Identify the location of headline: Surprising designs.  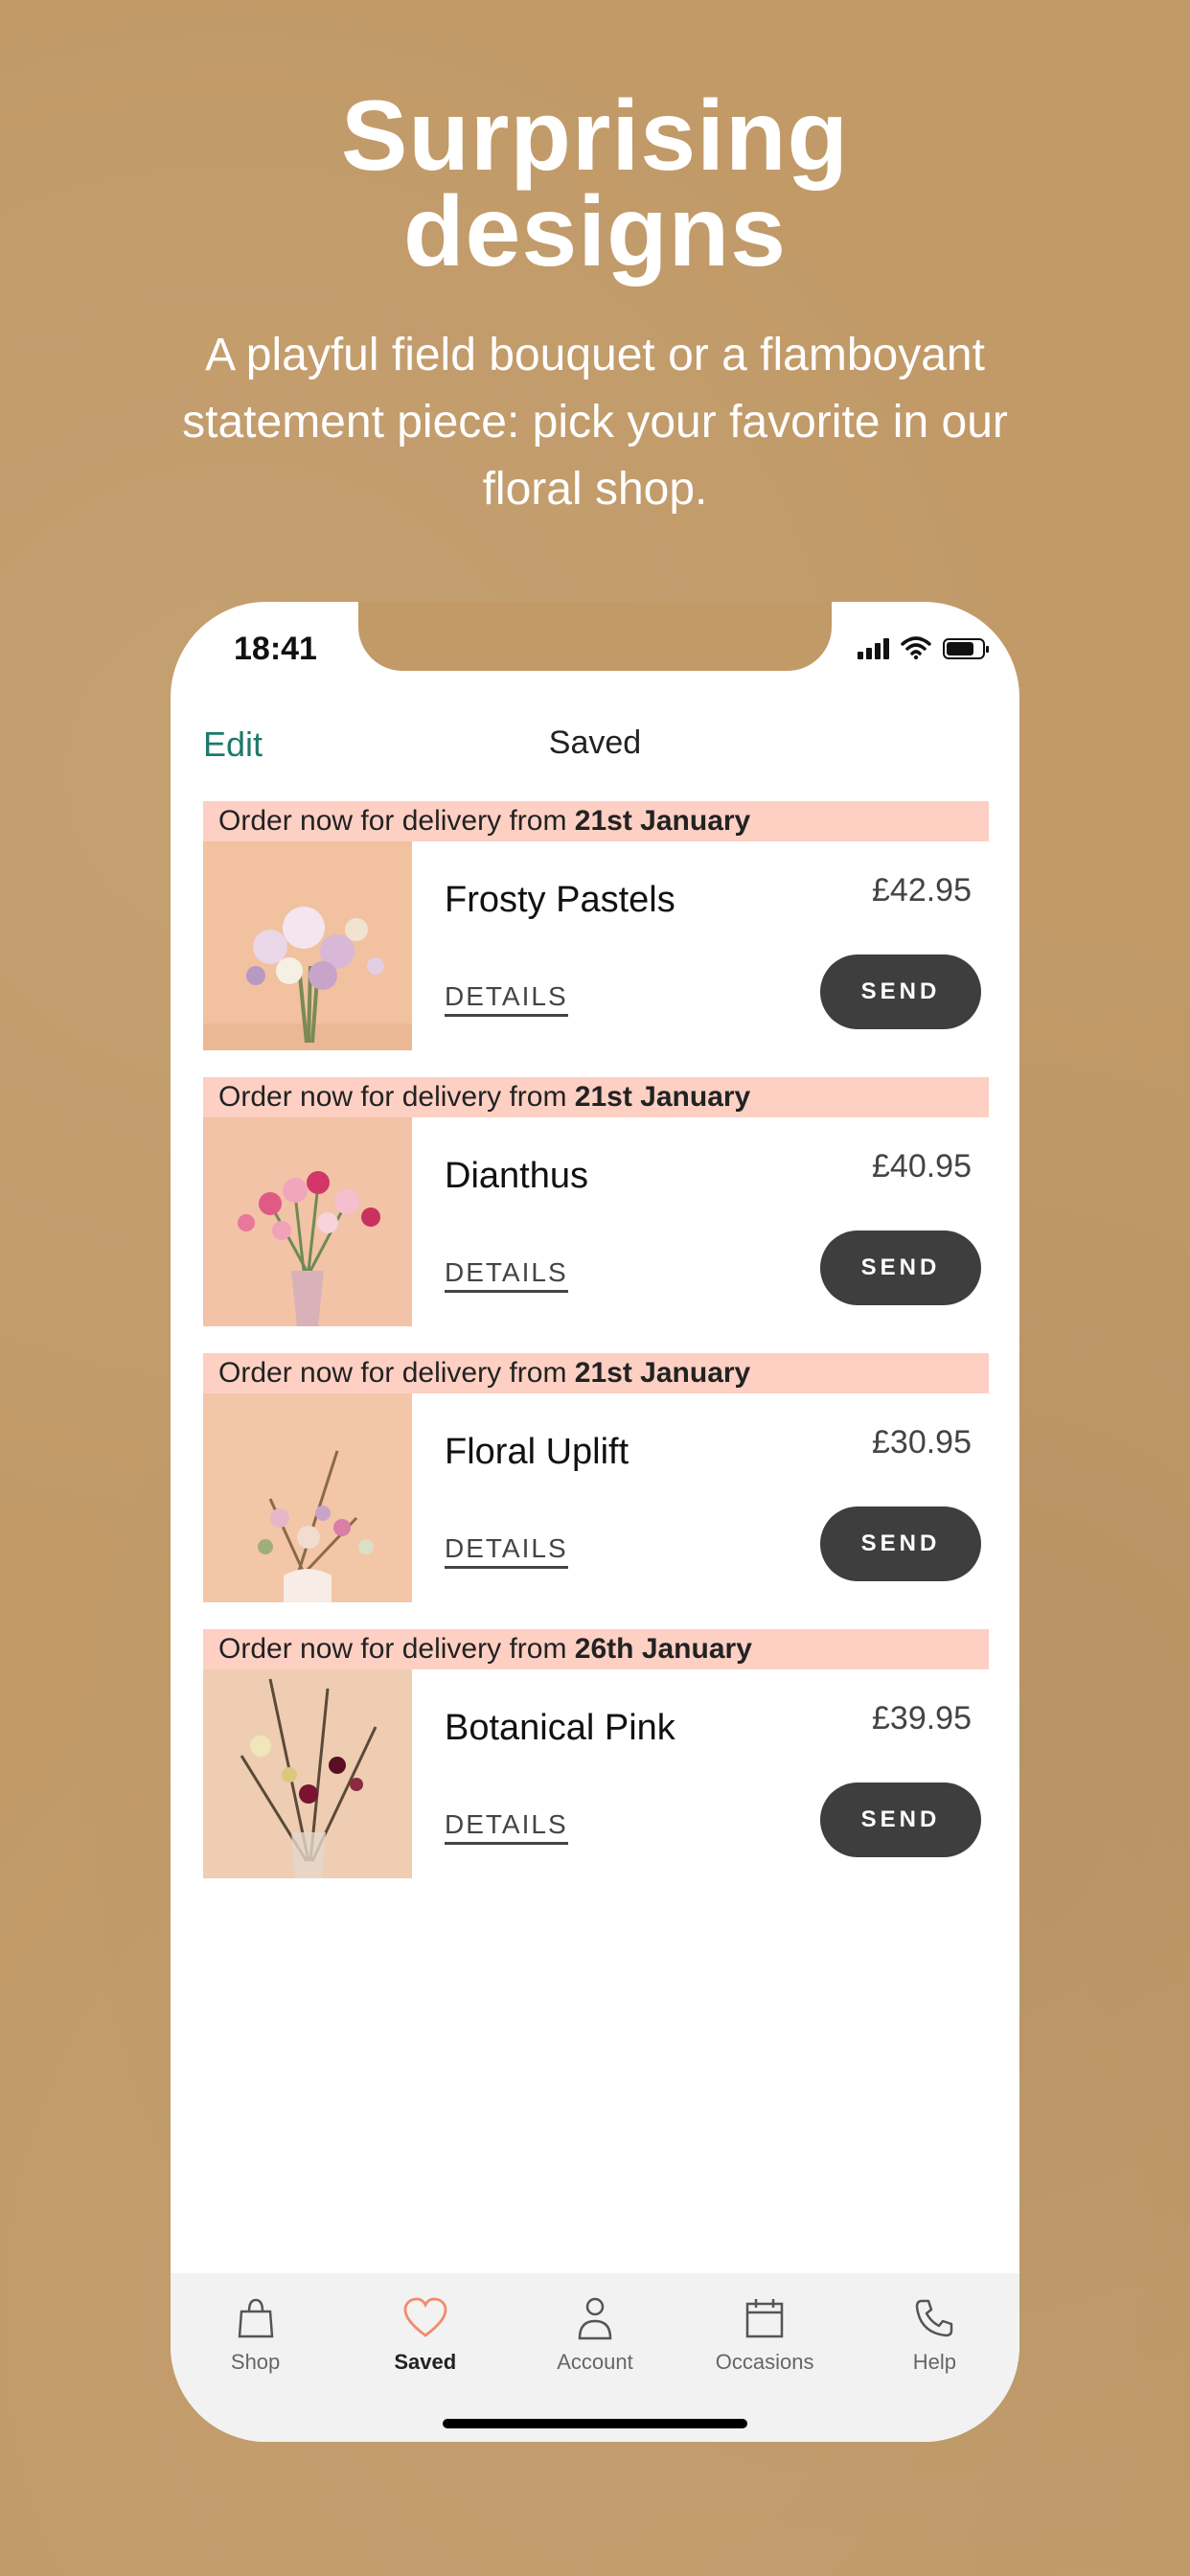
(595, 184).